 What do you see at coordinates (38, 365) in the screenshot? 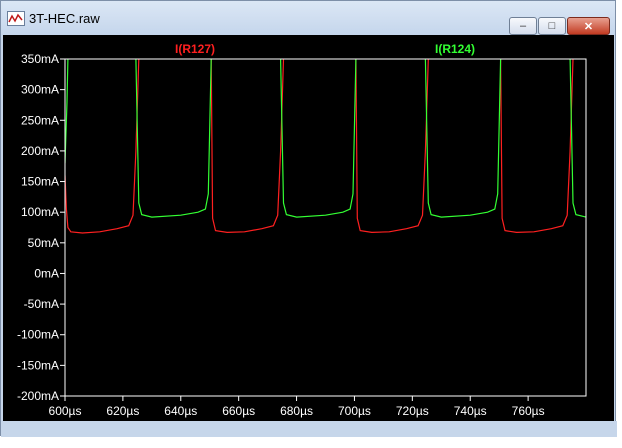
I see `y-tick-label: -150mA` at bounding box center [38, 365].